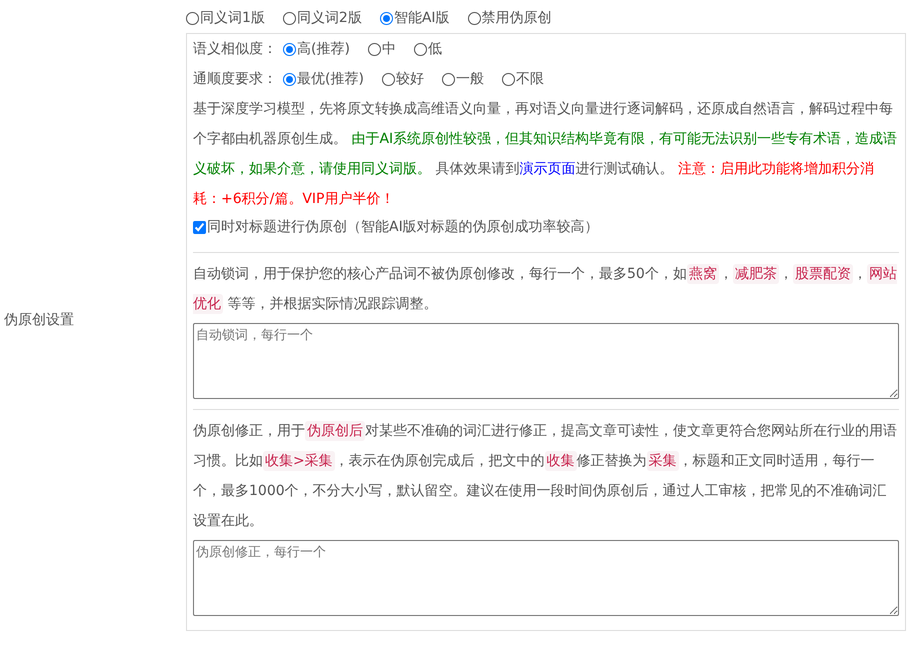 The height and width of the screenshot is (658, 911). What do you see at coordinates (199, 227) in the screenshot?
I see `checkbox` at bounding box center [199, 227].